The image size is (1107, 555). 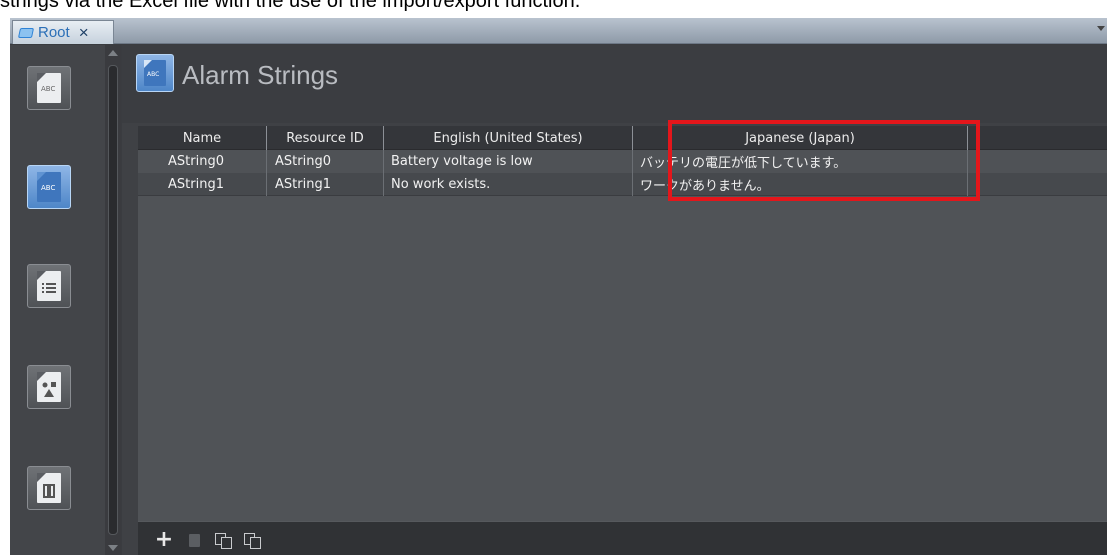 What do you see at coordinates (202, 161) in the screenshot?
I see `cell-name: AString0` at bounding box center [202, 161].